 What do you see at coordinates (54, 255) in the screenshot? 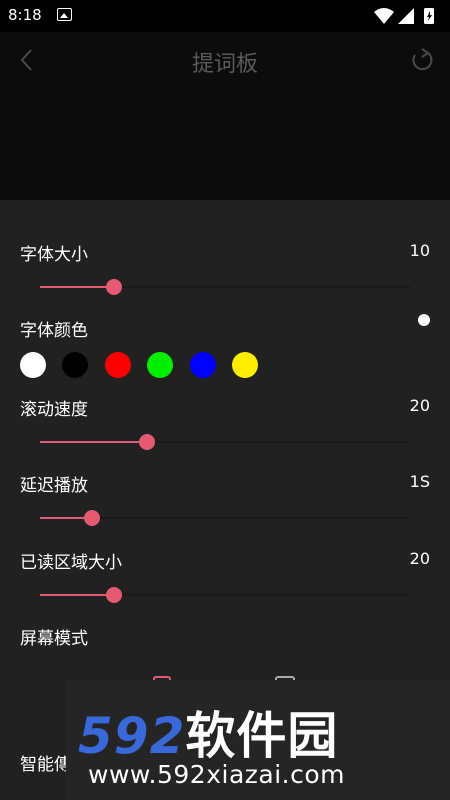
I see `font-size-label: 字体大小` at bounding box center [54, 255].